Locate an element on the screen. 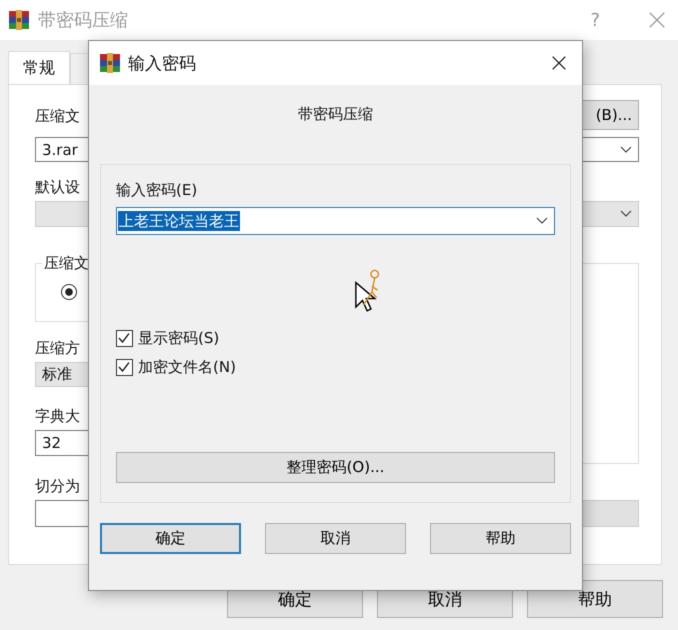 The height and width of the screenshot is (630, 678). dialog-button: 帮助 is located at coordinates (500, 538).